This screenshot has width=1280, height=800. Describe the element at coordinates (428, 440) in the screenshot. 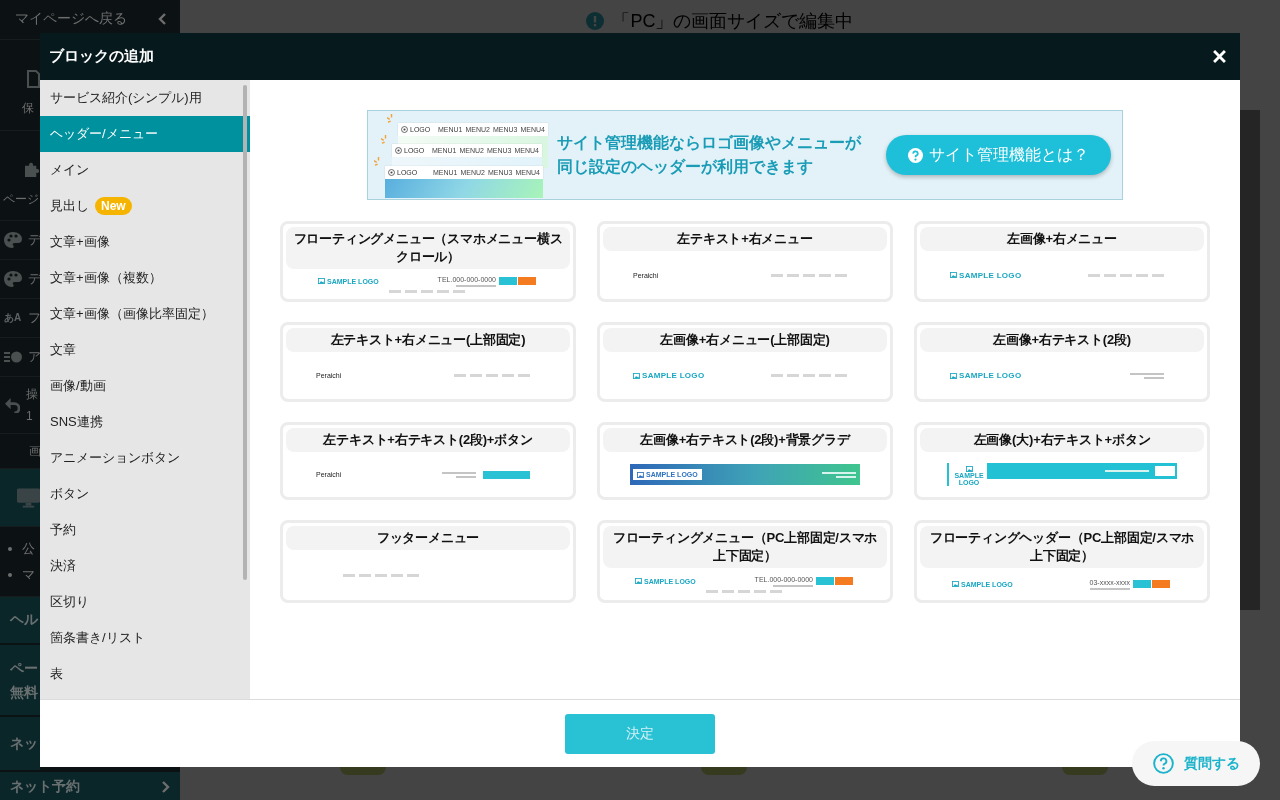

I see `template-title: 左テキスト+右テキスト(2段)+ボタン` at that location.